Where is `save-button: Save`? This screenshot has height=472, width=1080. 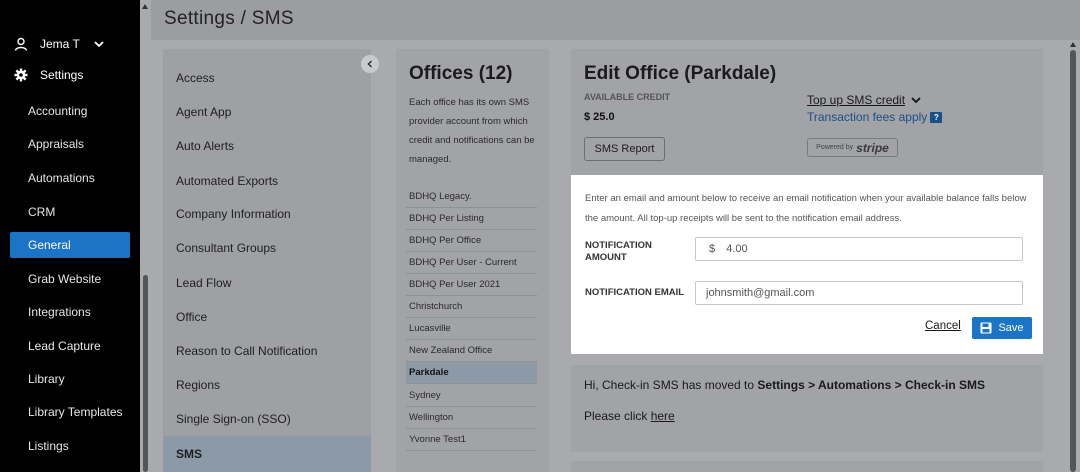
save-button: Save is located at coordinates (1002, 328).